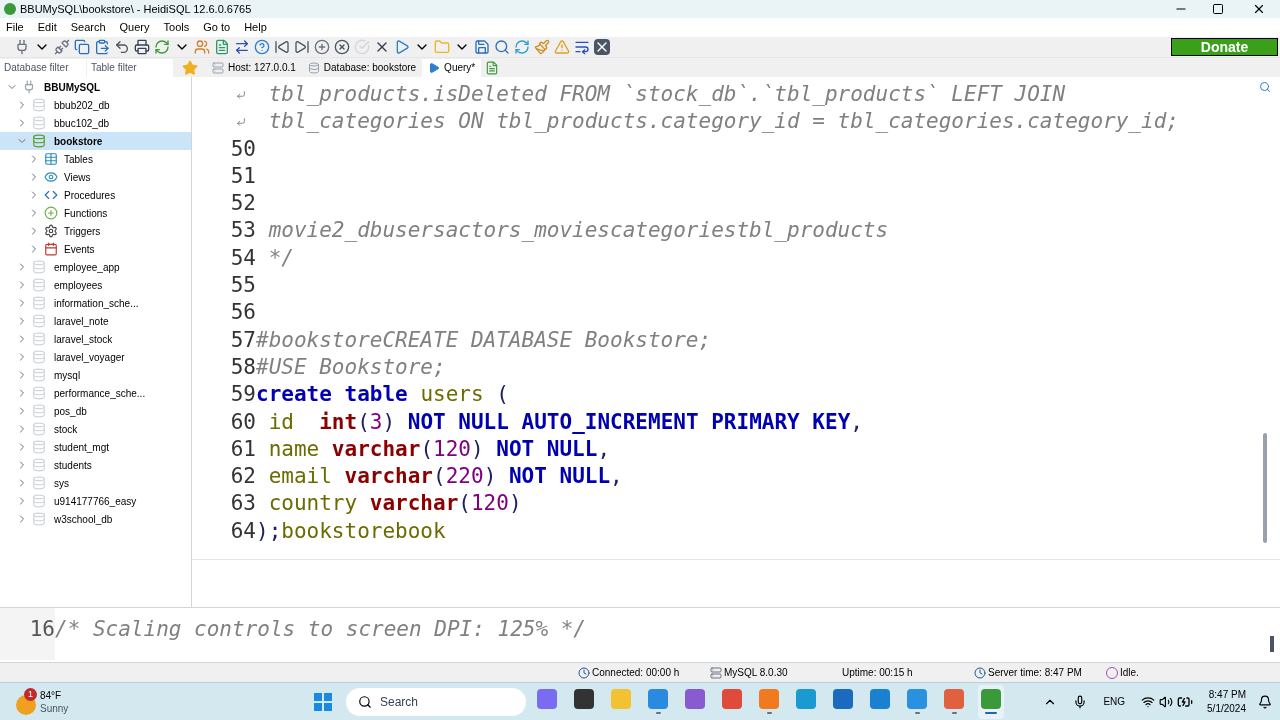 The width and height of the screenshot is (1280, 720). I want to click on status-text: Idle., so click(1129, 673).